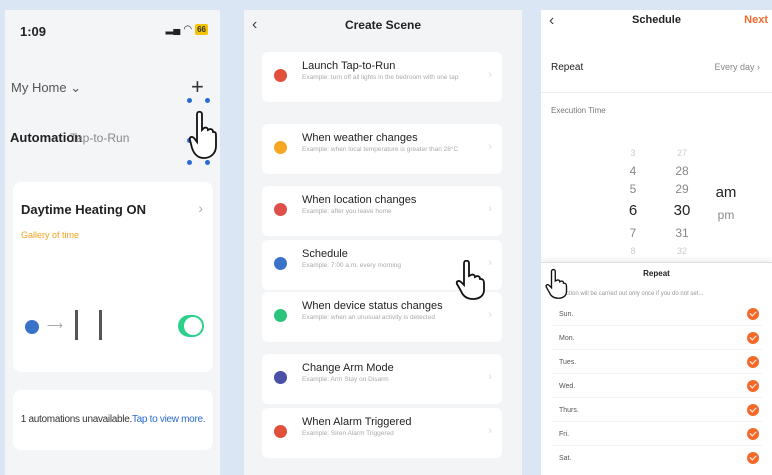 This screenshot has width=772, height=475. What do you see at coordinates (567, 386) in the screenshot?
I see `day-label: Wed.` at bounding box center [567, 386].